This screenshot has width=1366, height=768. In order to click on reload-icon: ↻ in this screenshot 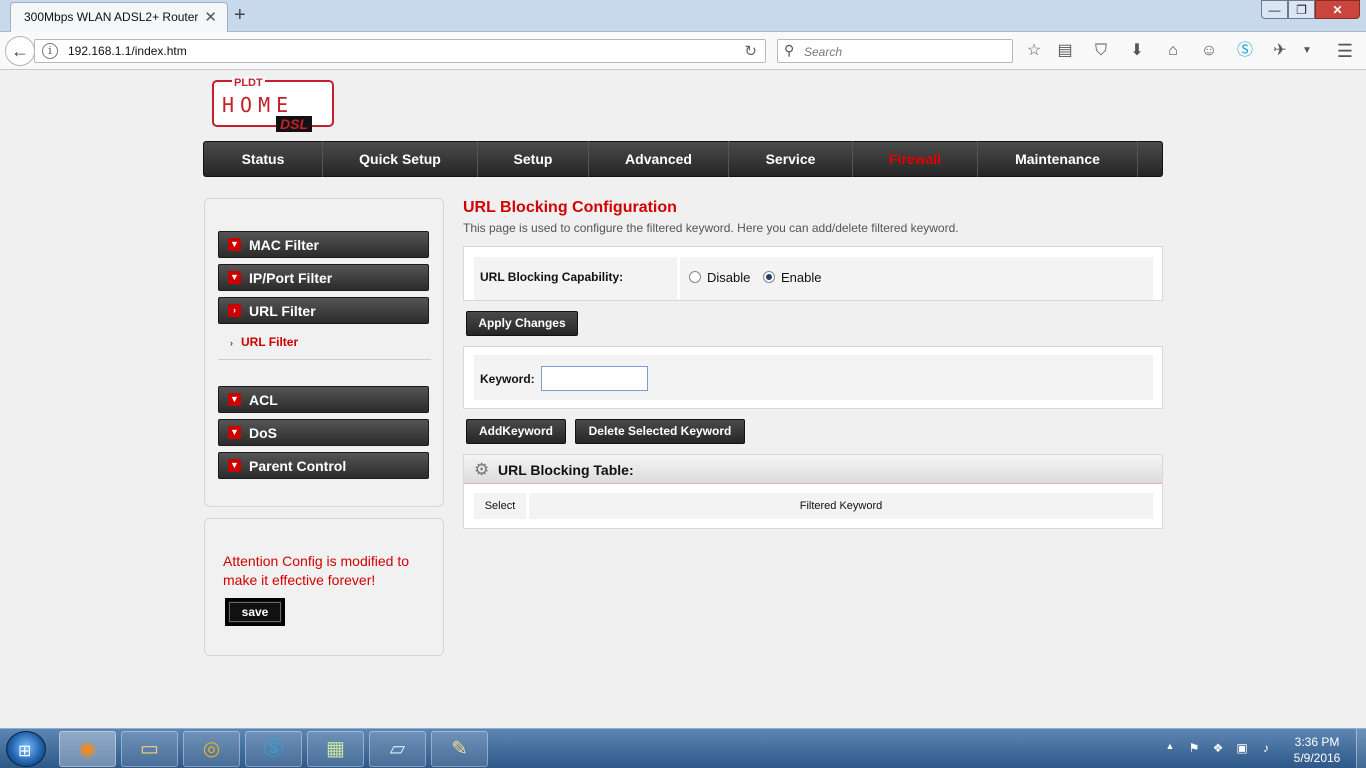, I will do `click(750, 51)`.